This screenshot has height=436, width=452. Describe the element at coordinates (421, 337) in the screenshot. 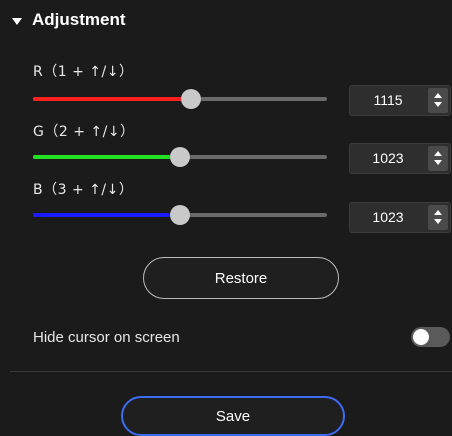

I see `toggle-knob` at that location.